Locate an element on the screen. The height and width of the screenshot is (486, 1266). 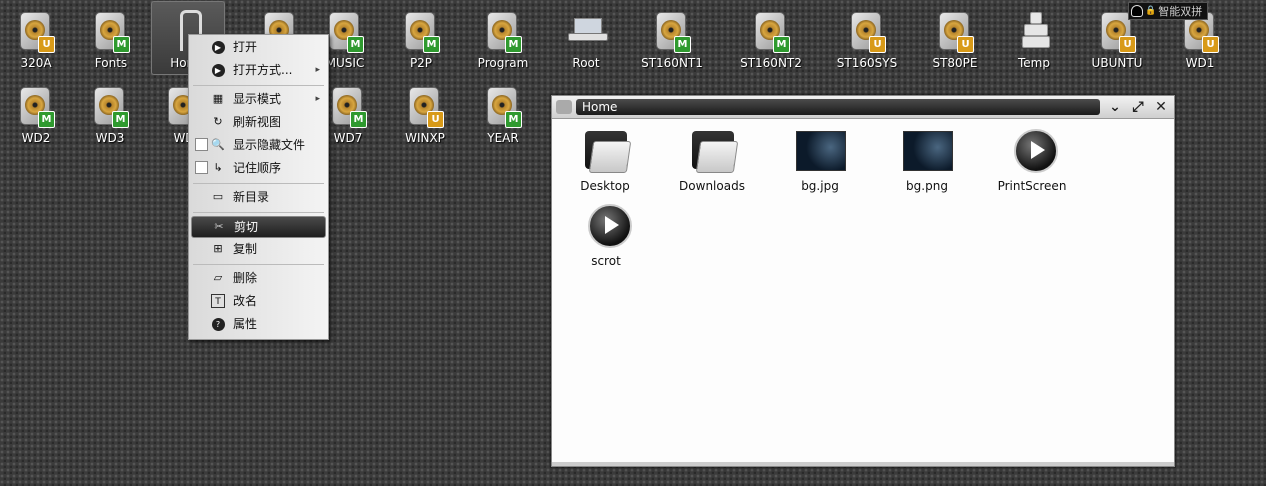
menu-item-new-folder: ▭ 新目录 is located at coordinates (258, 197).